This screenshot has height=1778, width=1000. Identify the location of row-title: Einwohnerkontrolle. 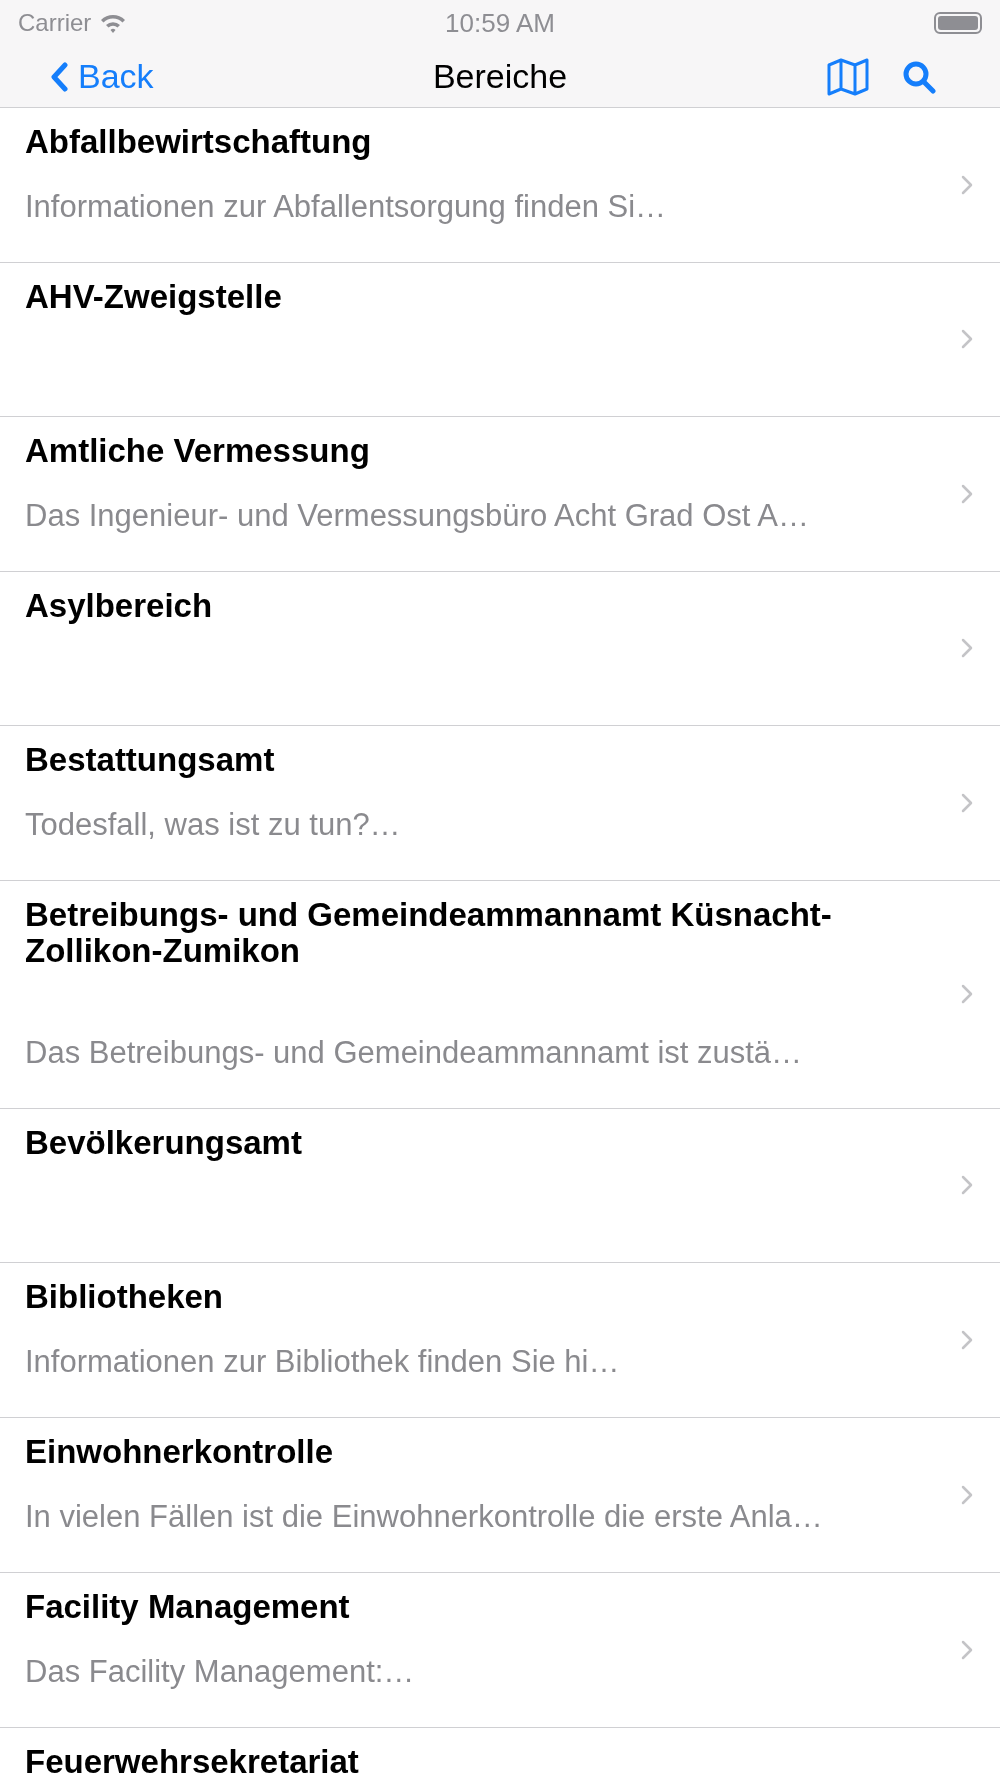
(180, 1452).